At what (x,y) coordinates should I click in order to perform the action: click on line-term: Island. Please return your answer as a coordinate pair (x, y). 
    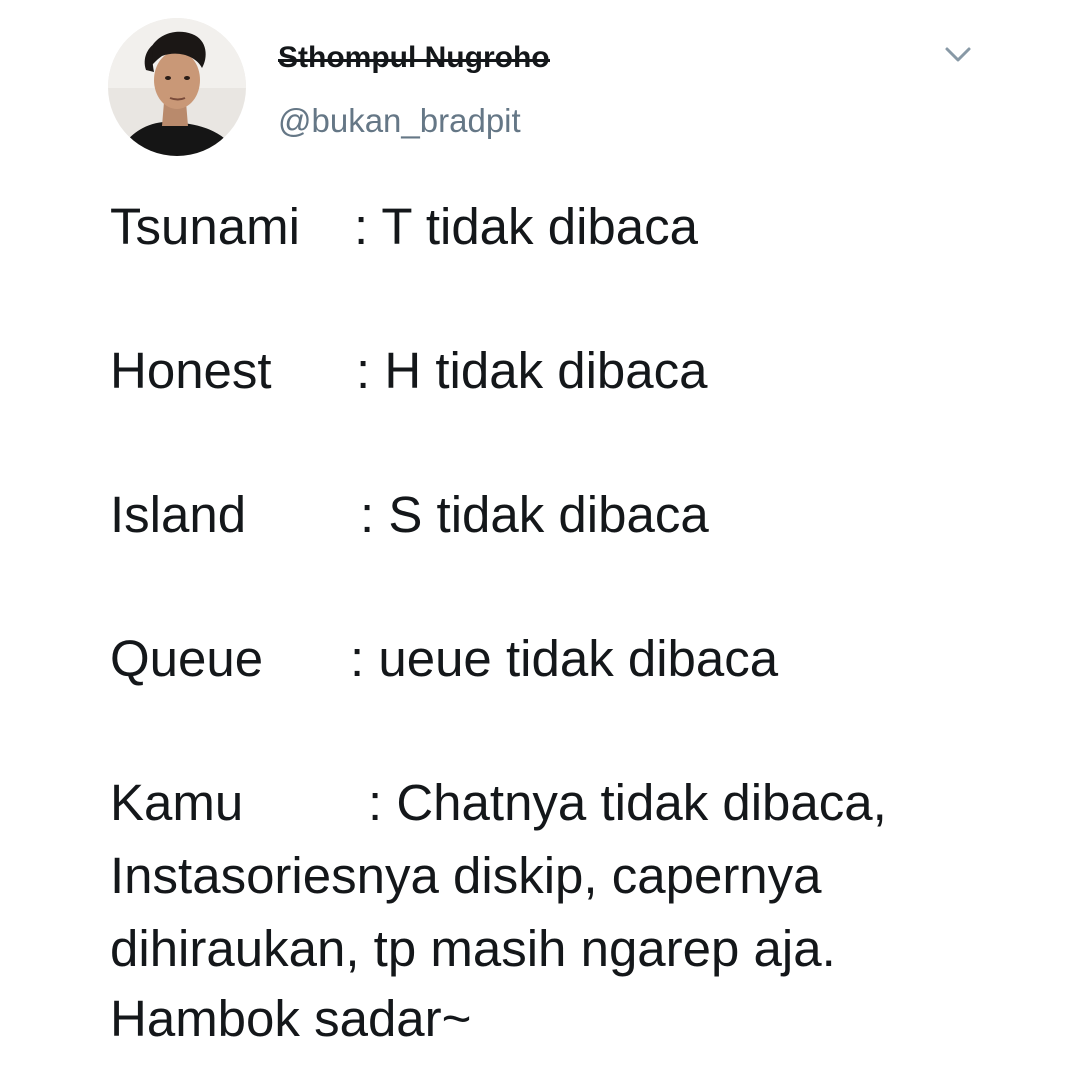
    Looking at the image, I should click on (178, 514).